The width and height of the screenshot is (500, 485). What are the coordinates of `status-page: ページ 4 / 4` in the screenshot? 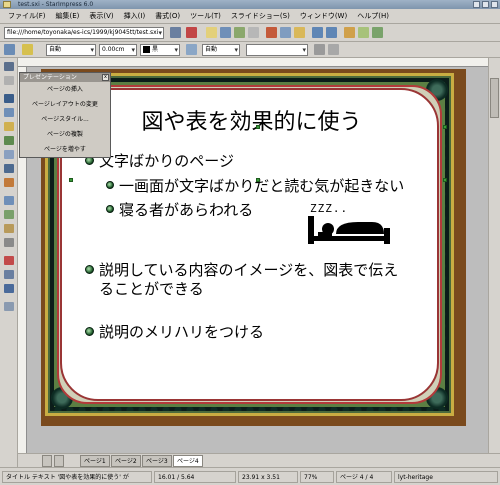 It's located at (364, 477).